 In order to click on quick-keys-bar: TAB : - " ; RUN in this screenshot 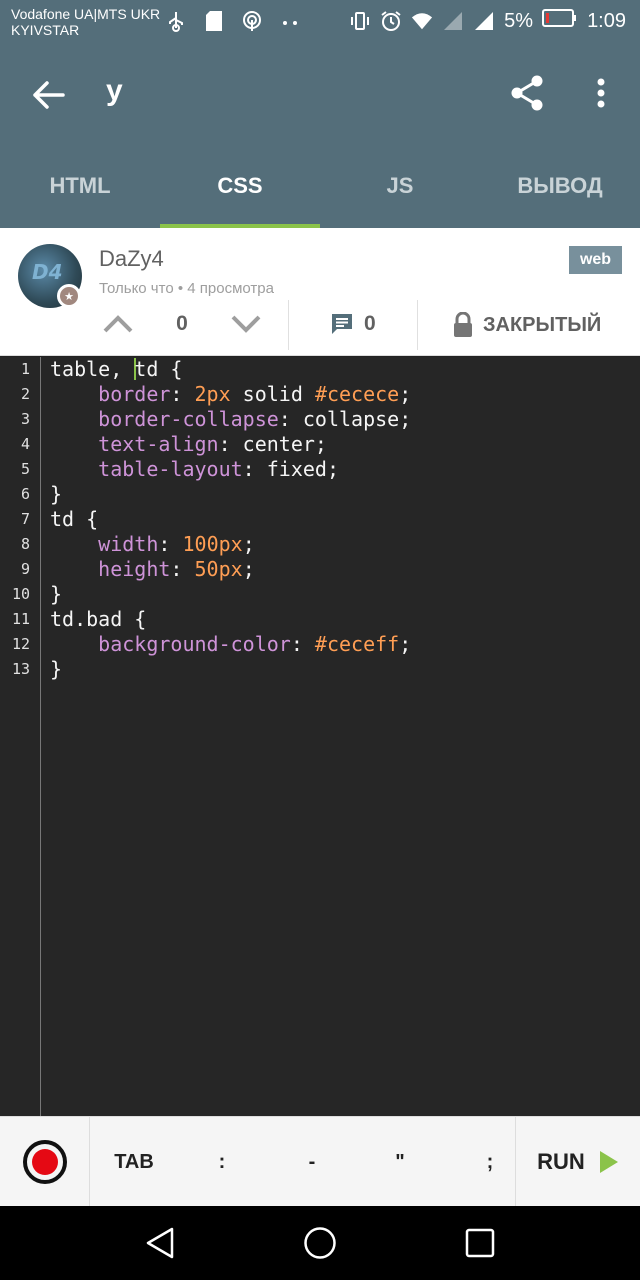, I will do `click(320, 1161)`.